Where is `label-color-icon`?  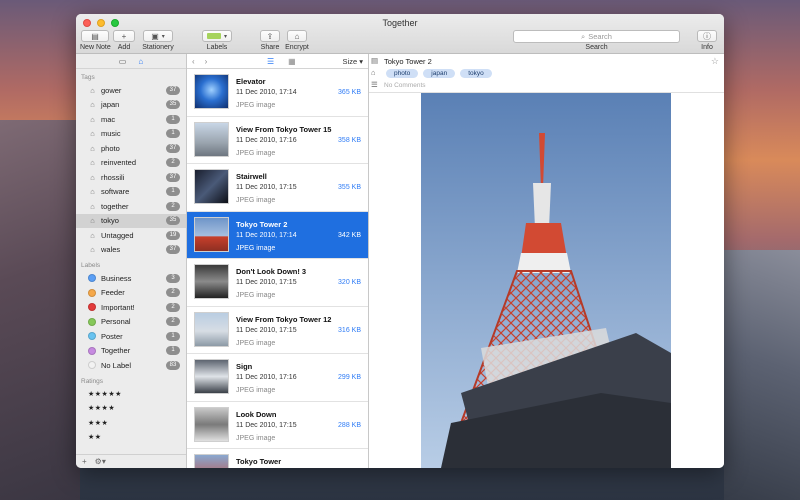 label-color-icon is located at coordinates (92, 350).